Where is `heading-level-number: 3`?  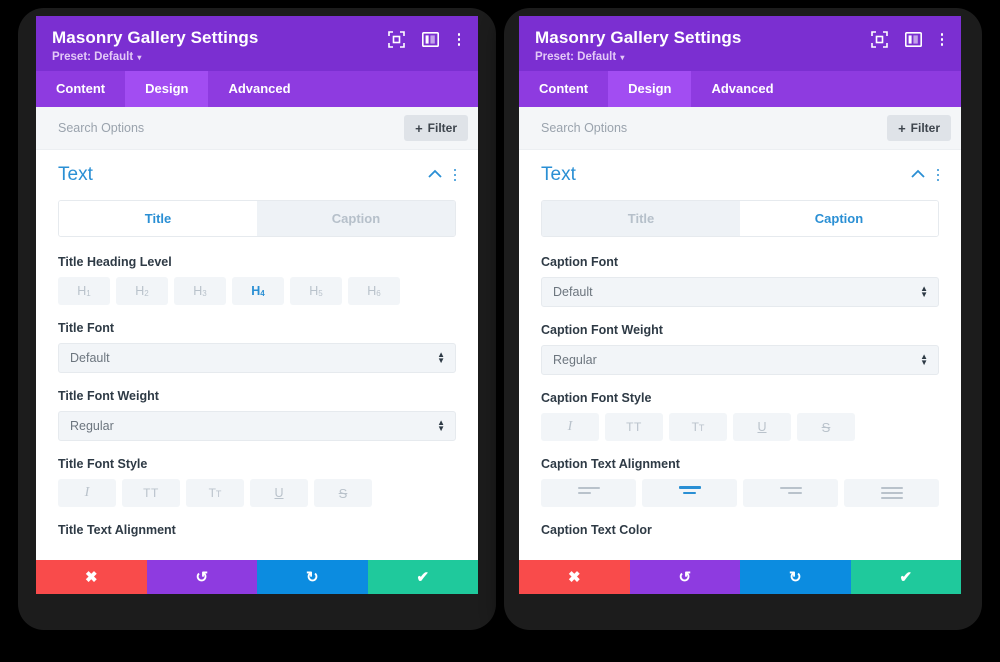 heading-level-number: 3 is located at coordinates (204, 293).